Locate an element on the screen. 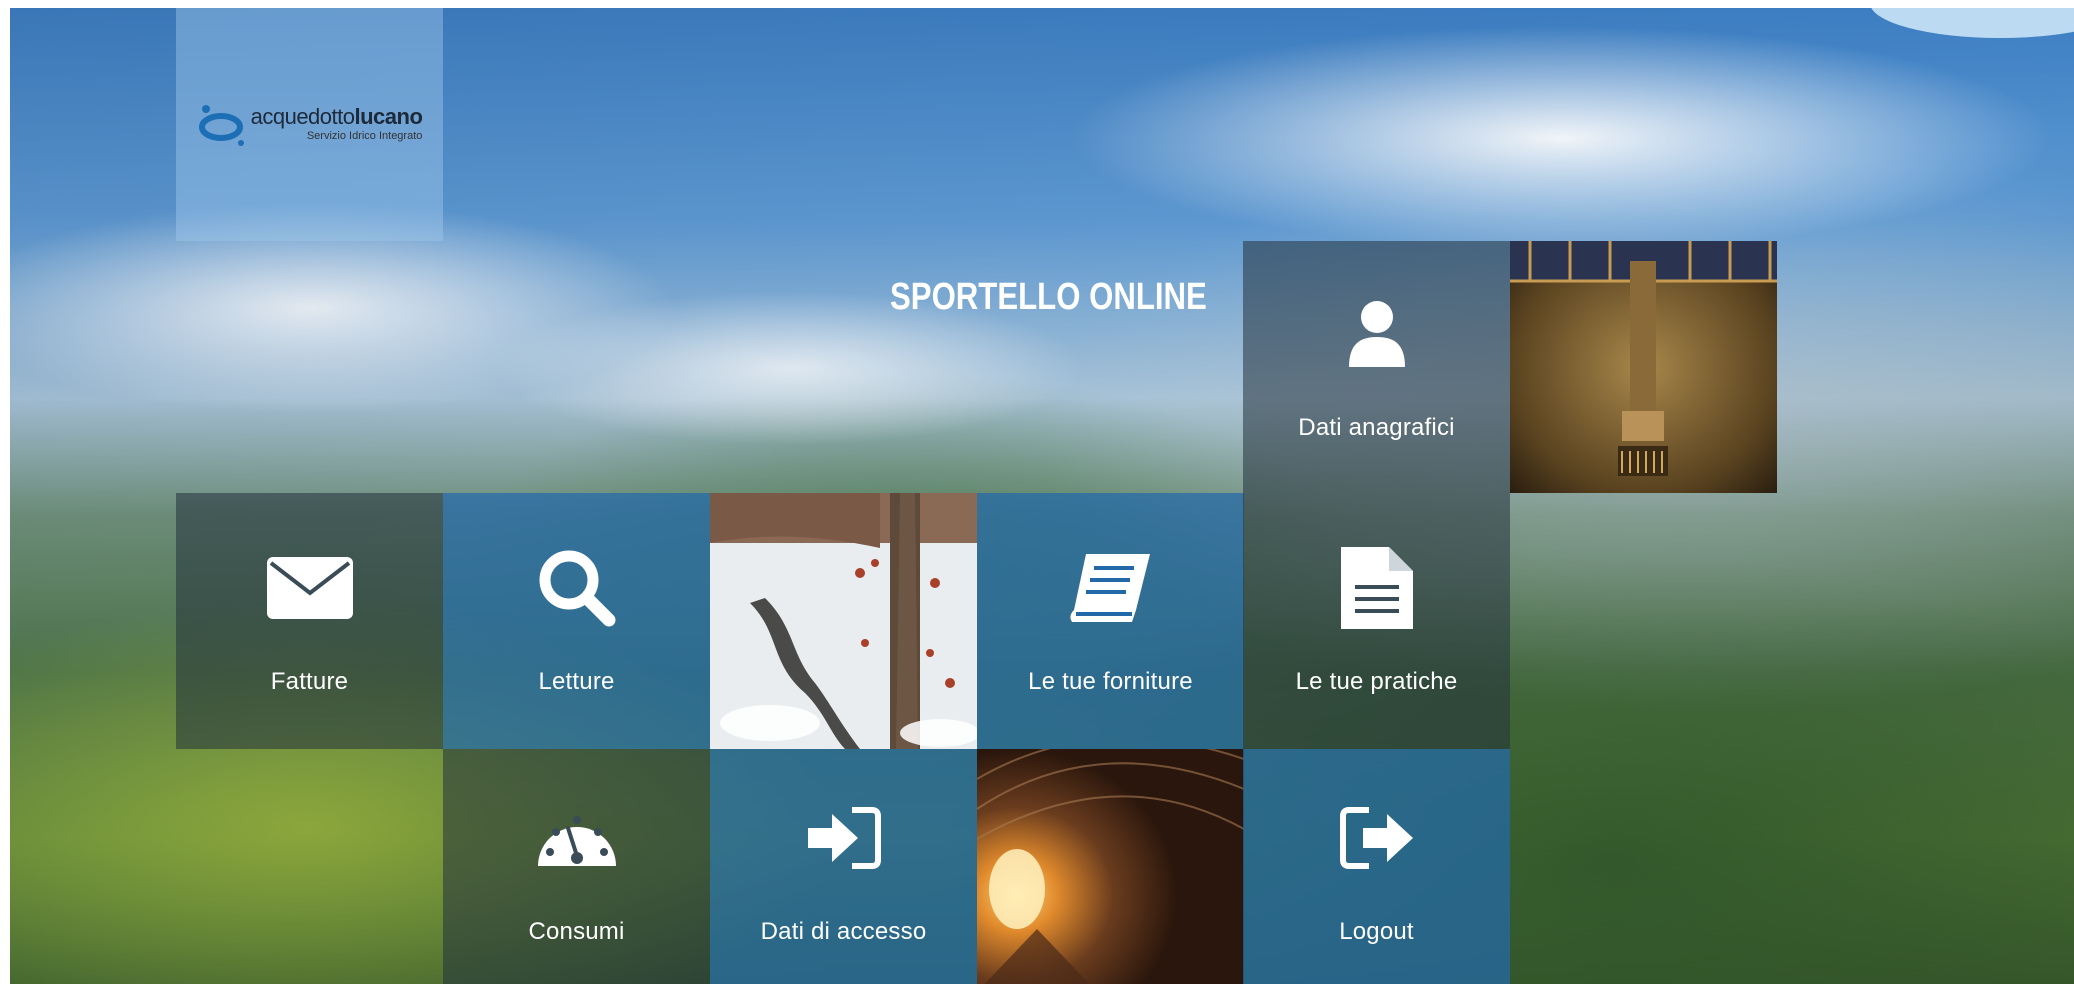  user-icon is located at coordinates (1377, 334).